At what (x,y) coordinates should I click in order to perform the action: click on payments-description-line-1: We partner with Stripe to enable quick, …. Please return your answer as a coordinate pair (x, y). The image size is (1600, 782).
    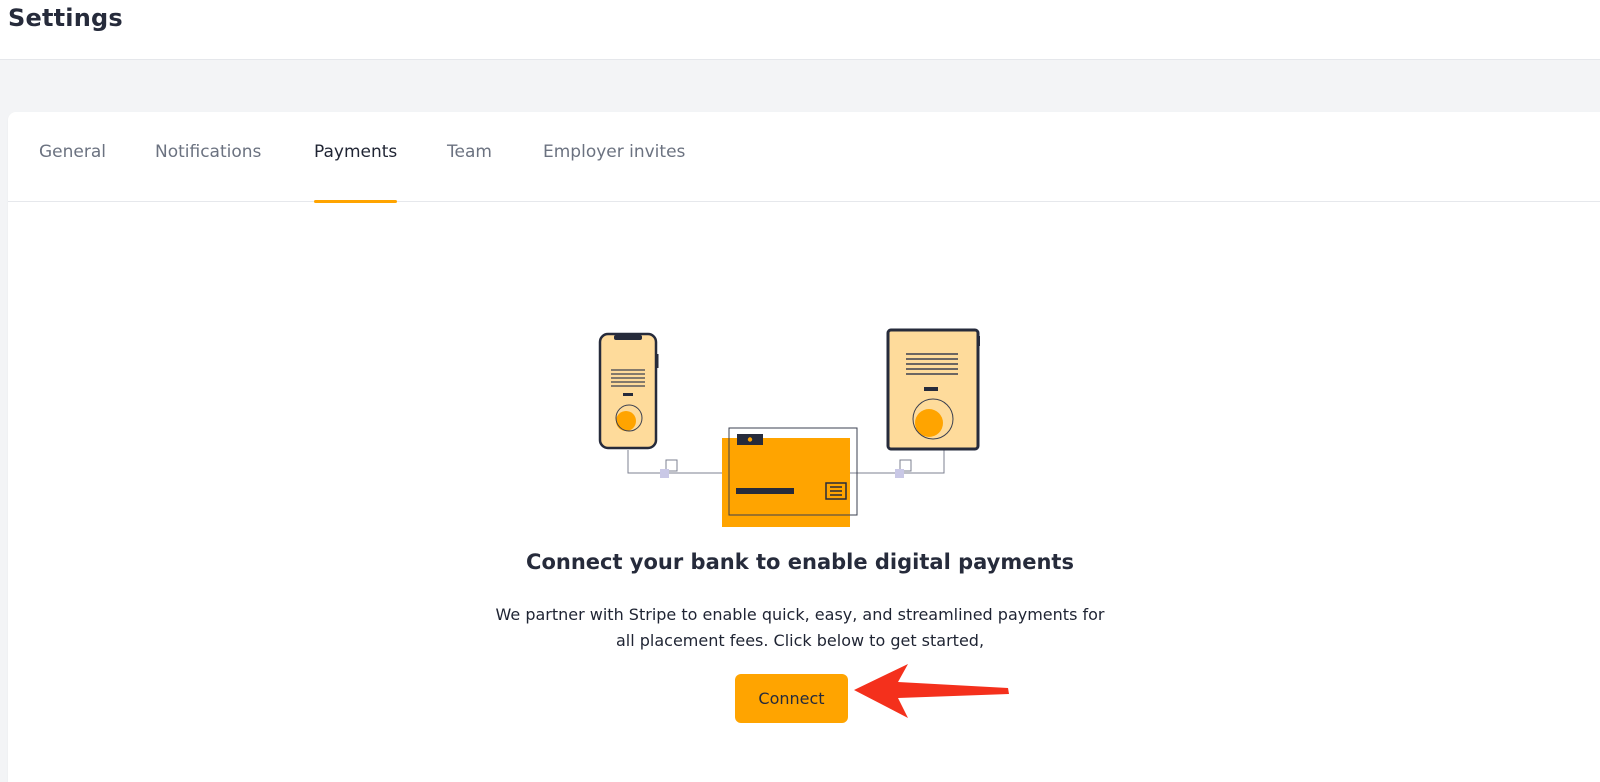
    Looking at the image, I should click on (800, 614).